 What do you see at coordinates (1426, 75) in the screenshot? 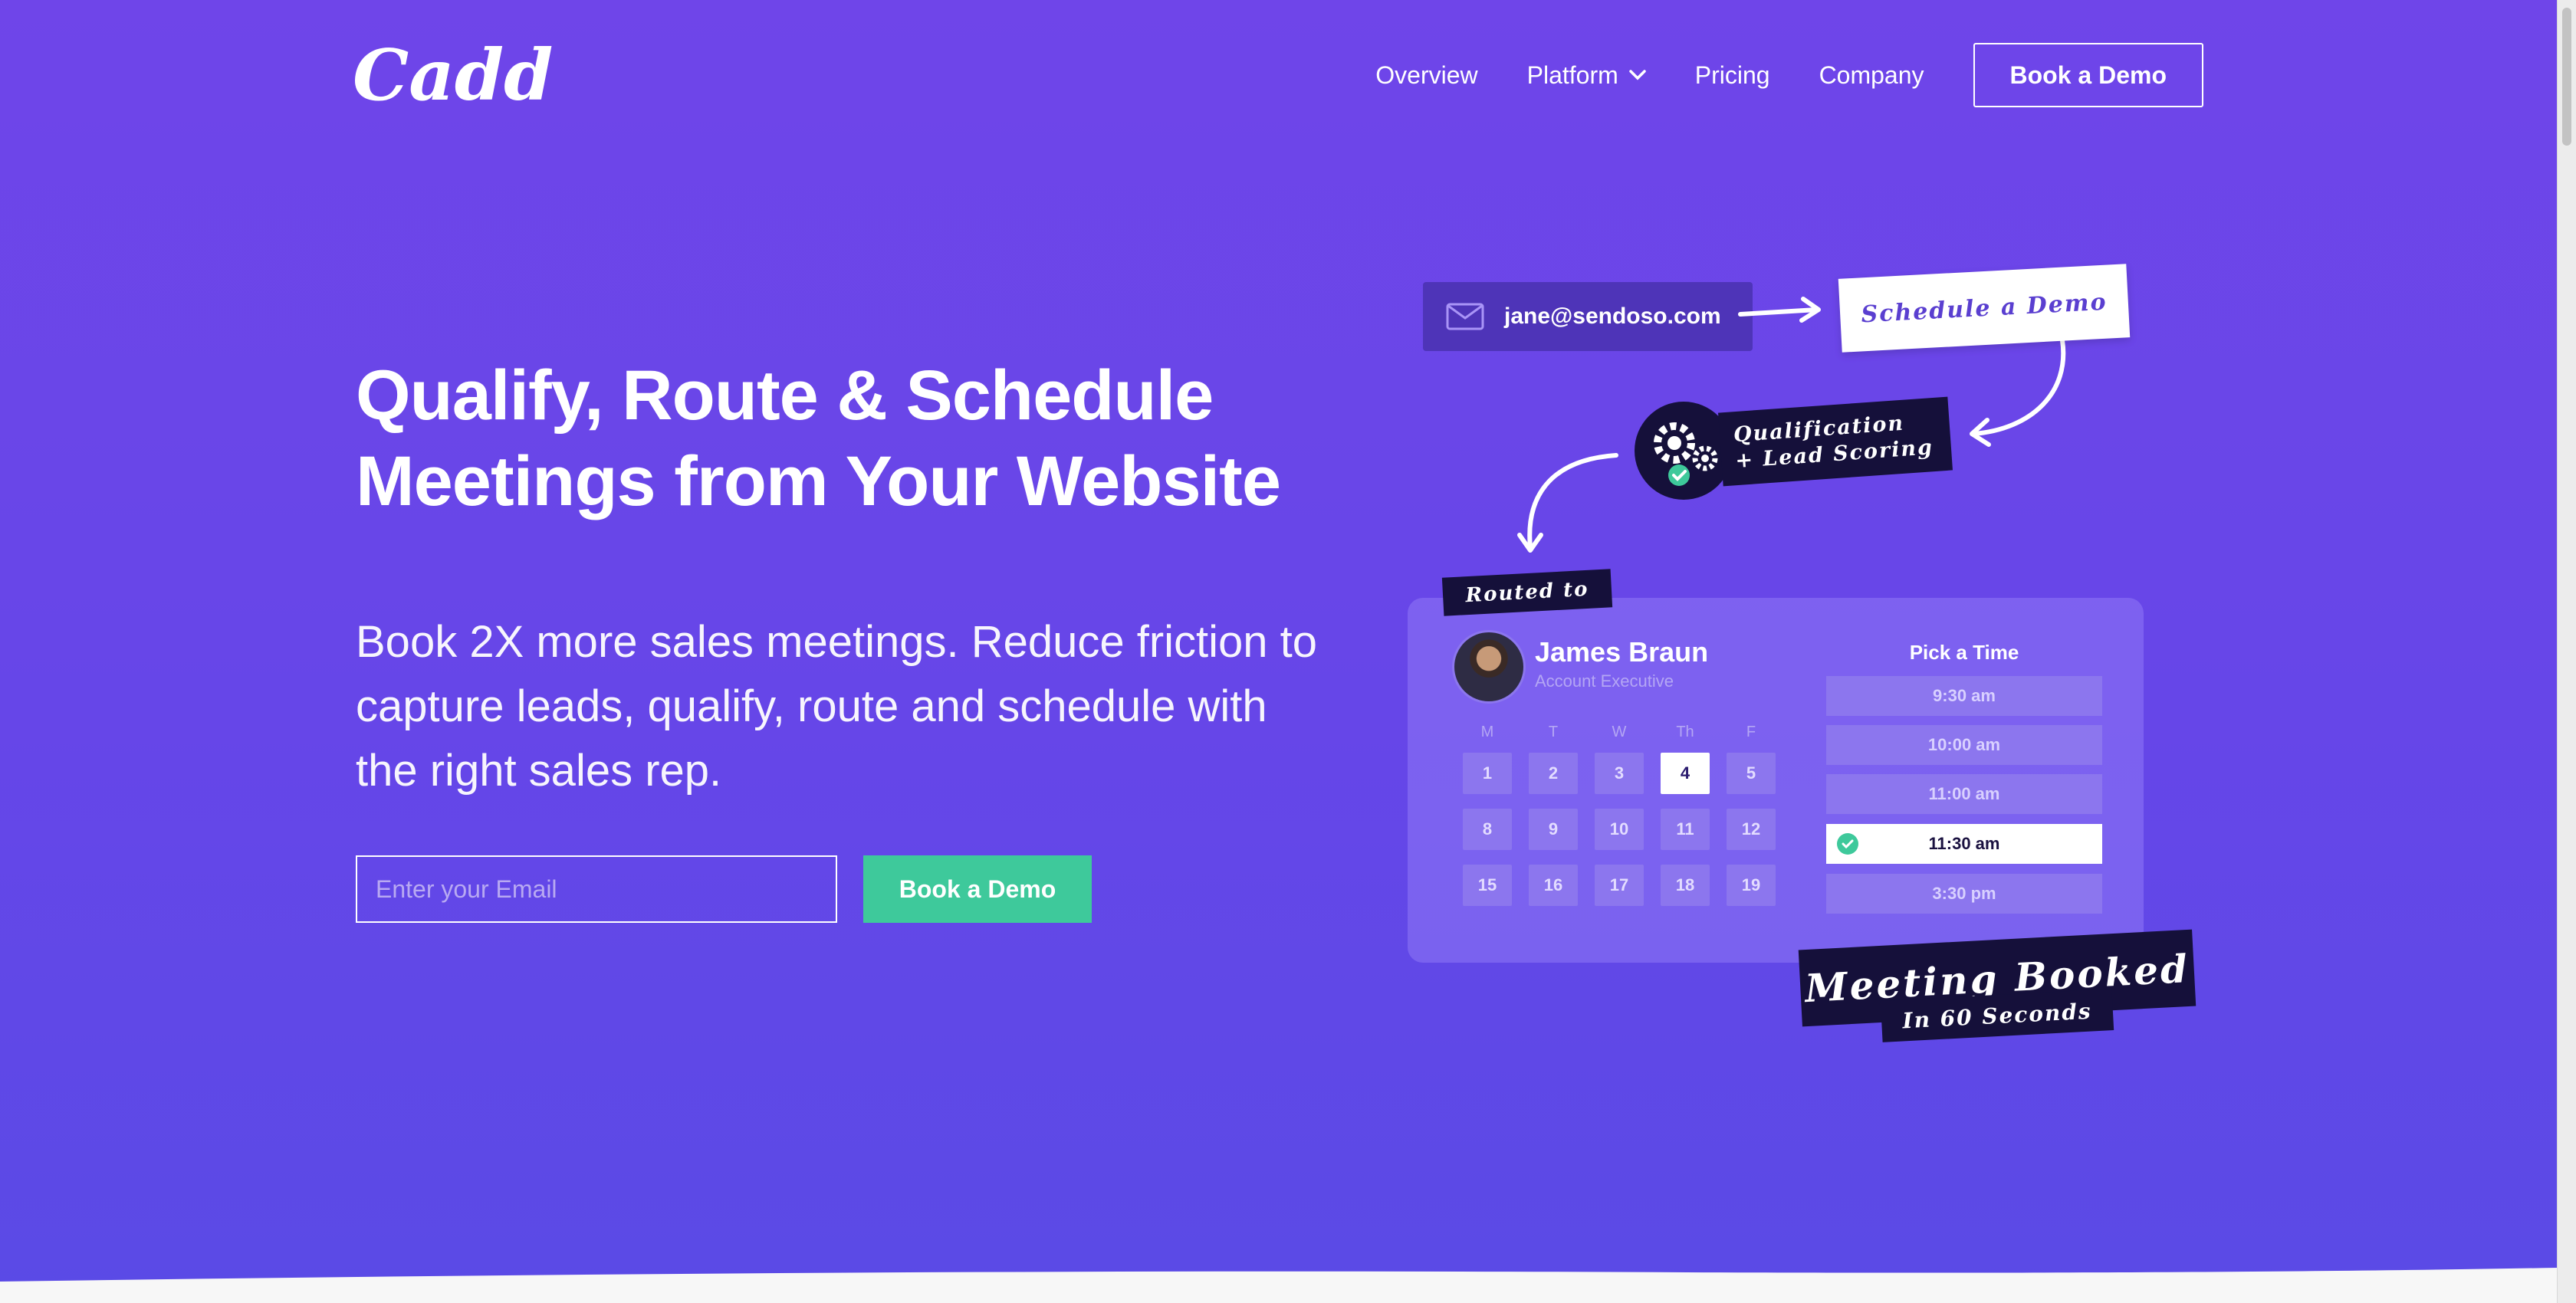
I see `nav-overview: Overview` at bounding box center [1426, 75].